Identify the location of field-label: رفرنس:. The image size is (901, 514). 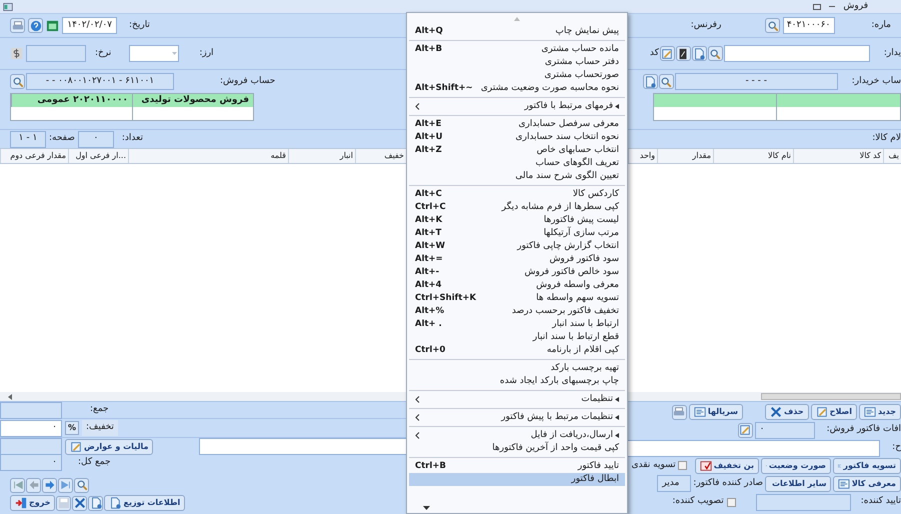
(706, 25).